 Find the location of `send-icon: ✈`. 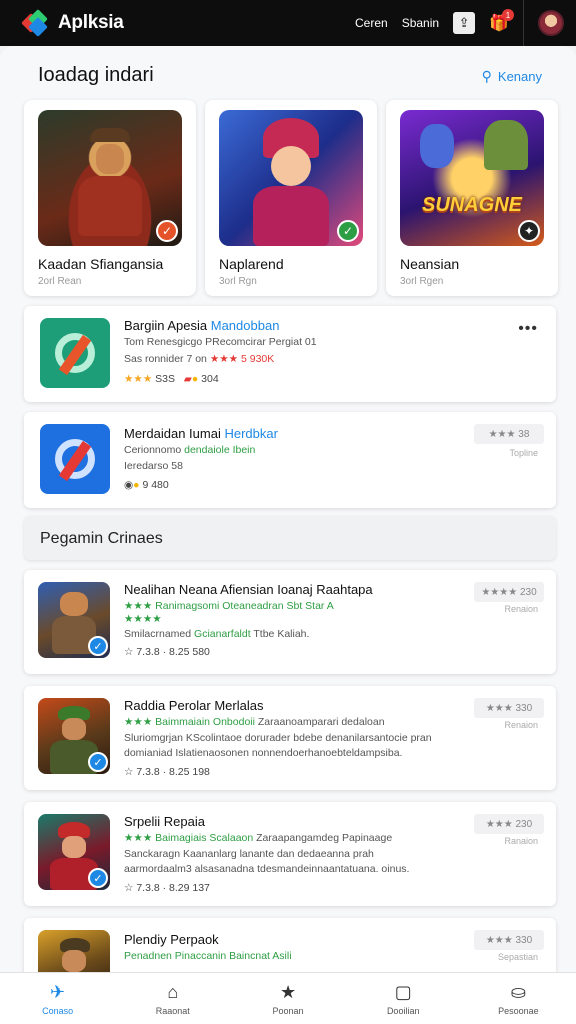

send-icon: ✈ is located at coordinates (58, 991).